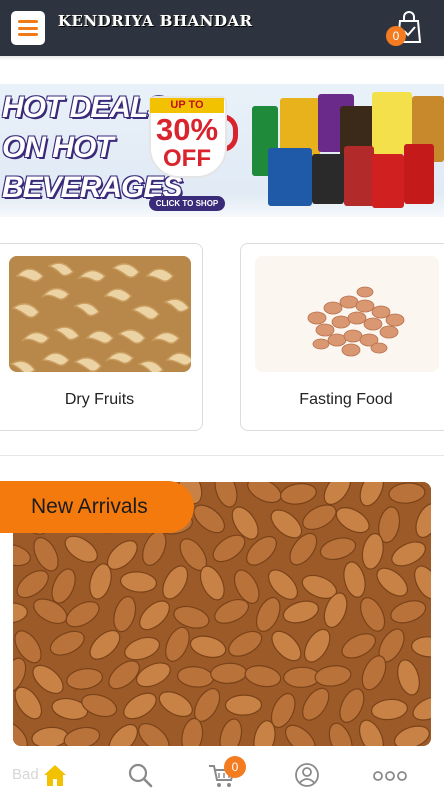 Image resolution: width=444 pixels, height=800 pixels. I want to click on home-icon, so click(55, 775).